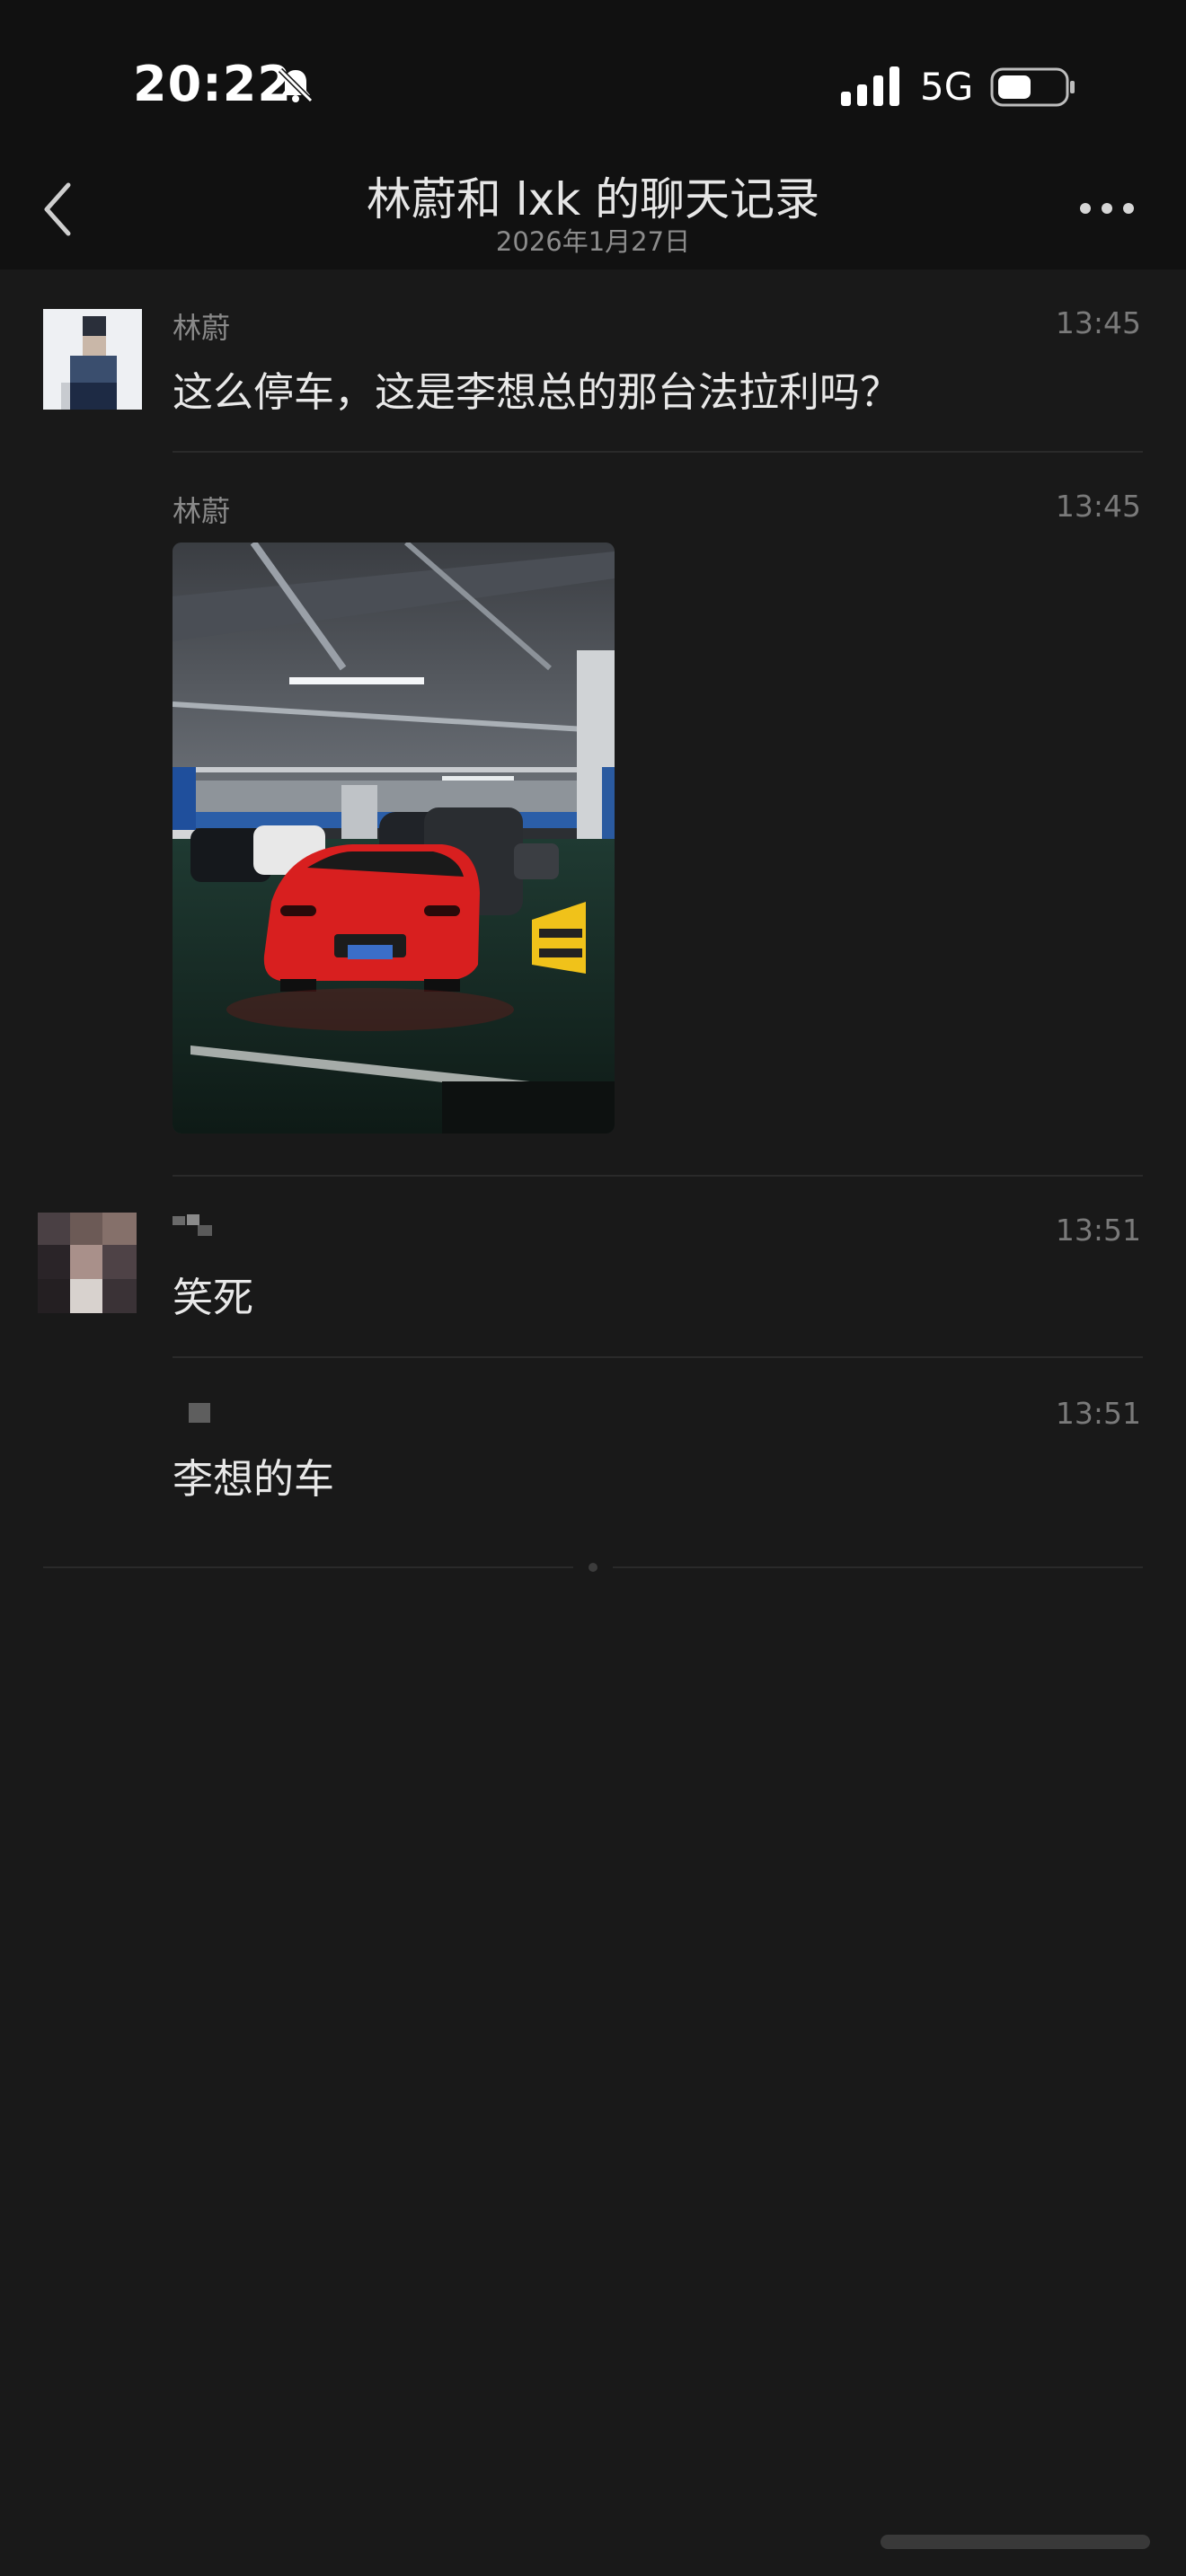 The height and width of the screenshot is (2576, 1186). Describe the element at coordinates (947, 87) in the screenshot. I see `network-type: 5G` at that location.